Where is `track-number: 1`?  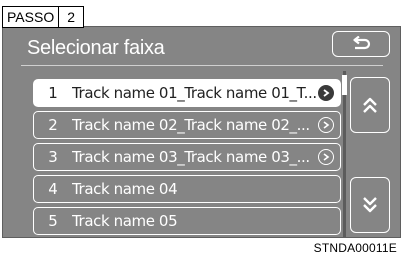
track-number: 1 is located at coordinates (53, 93).